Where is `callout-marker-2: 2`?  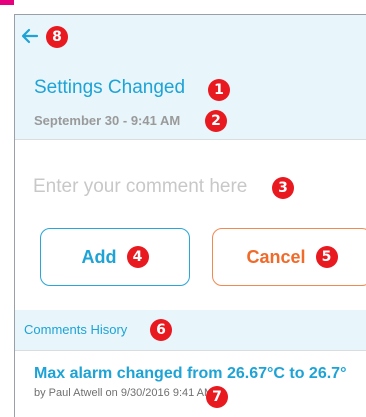 callout-marker-2: 2 is located at coordinates (216, 121).